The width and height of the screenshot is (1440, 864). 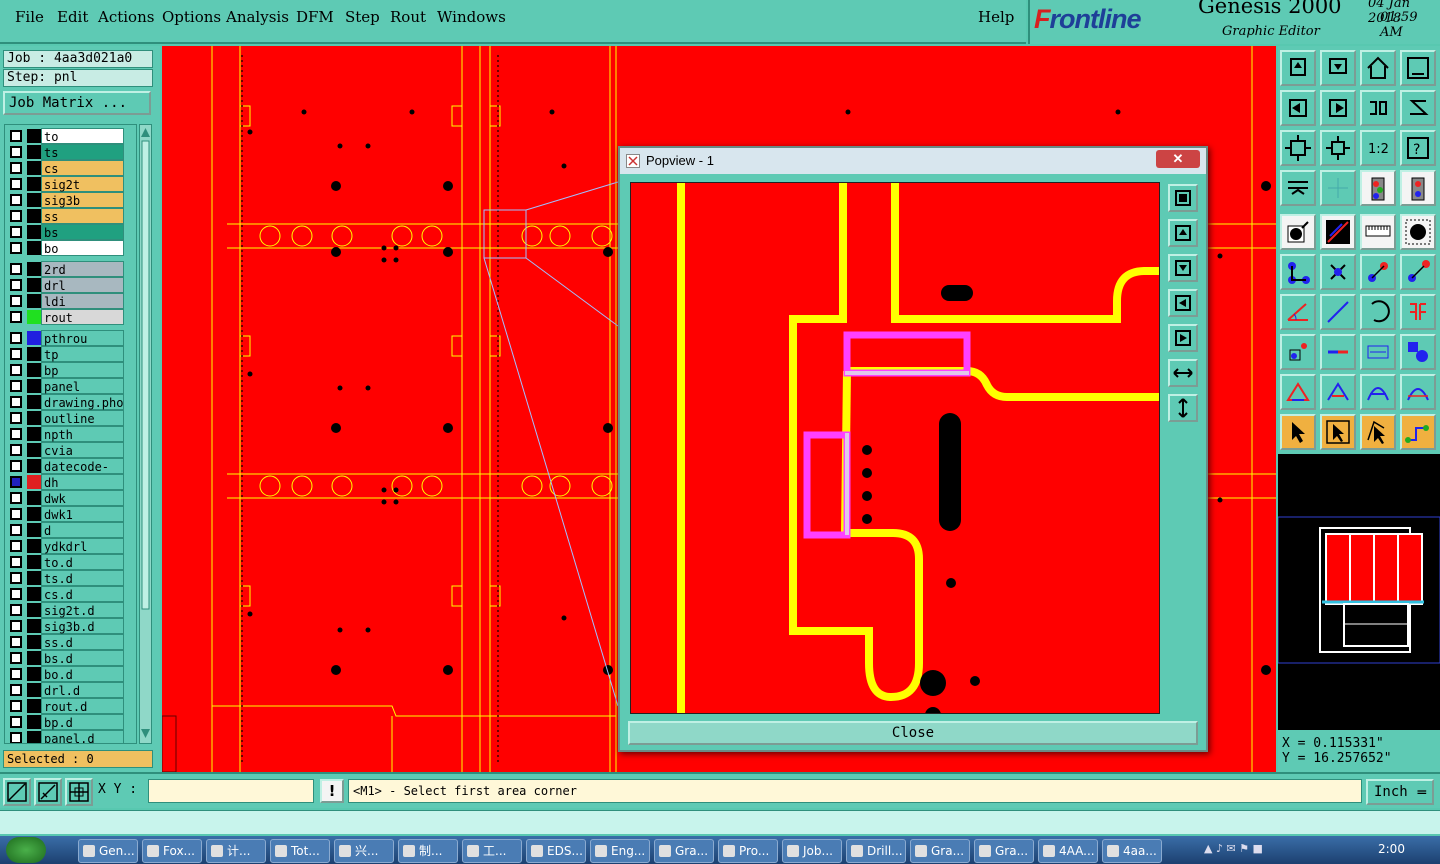 What do you see at coordinates (1338, 232) in the screenshot?
I see `line-draw-icon` at bounding box center [1338, 232].